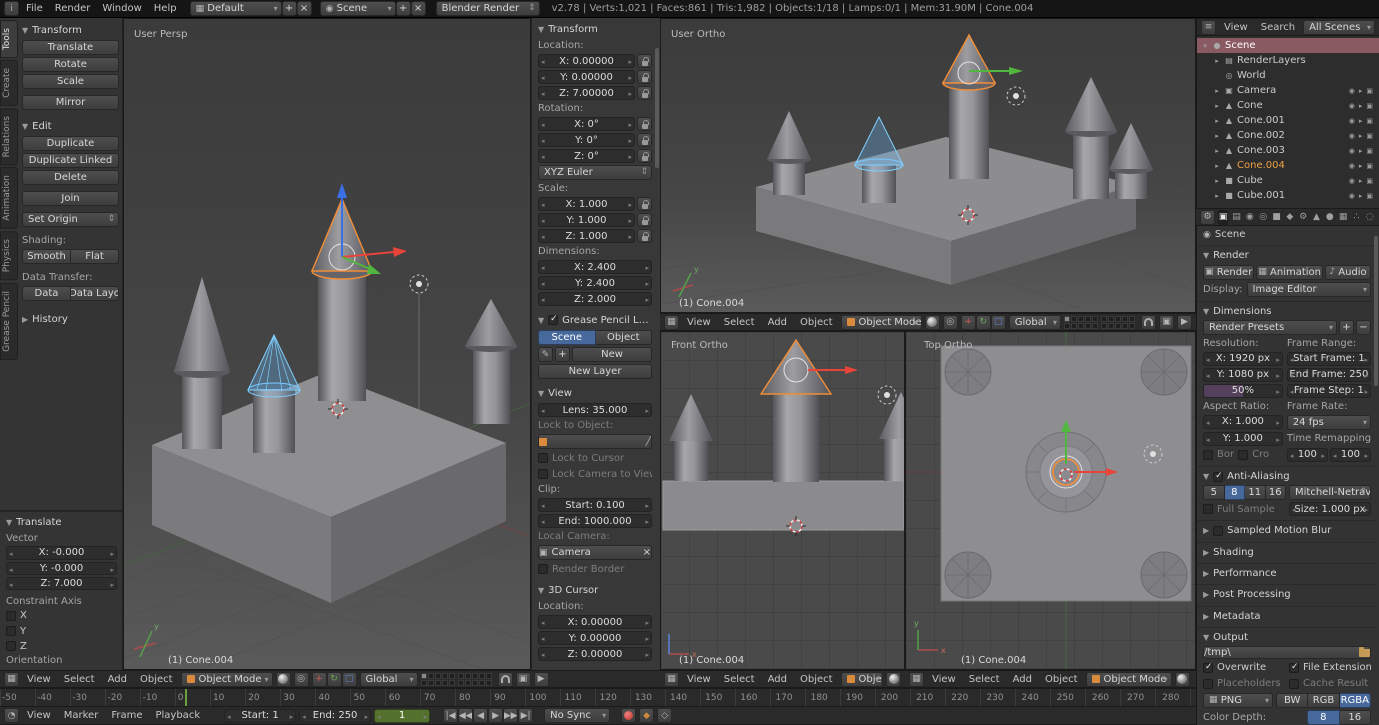 The height and width of the screenshot is (725, 1379). I want to click on cursor-x-field: X: 0.00000, so click(595, 622).